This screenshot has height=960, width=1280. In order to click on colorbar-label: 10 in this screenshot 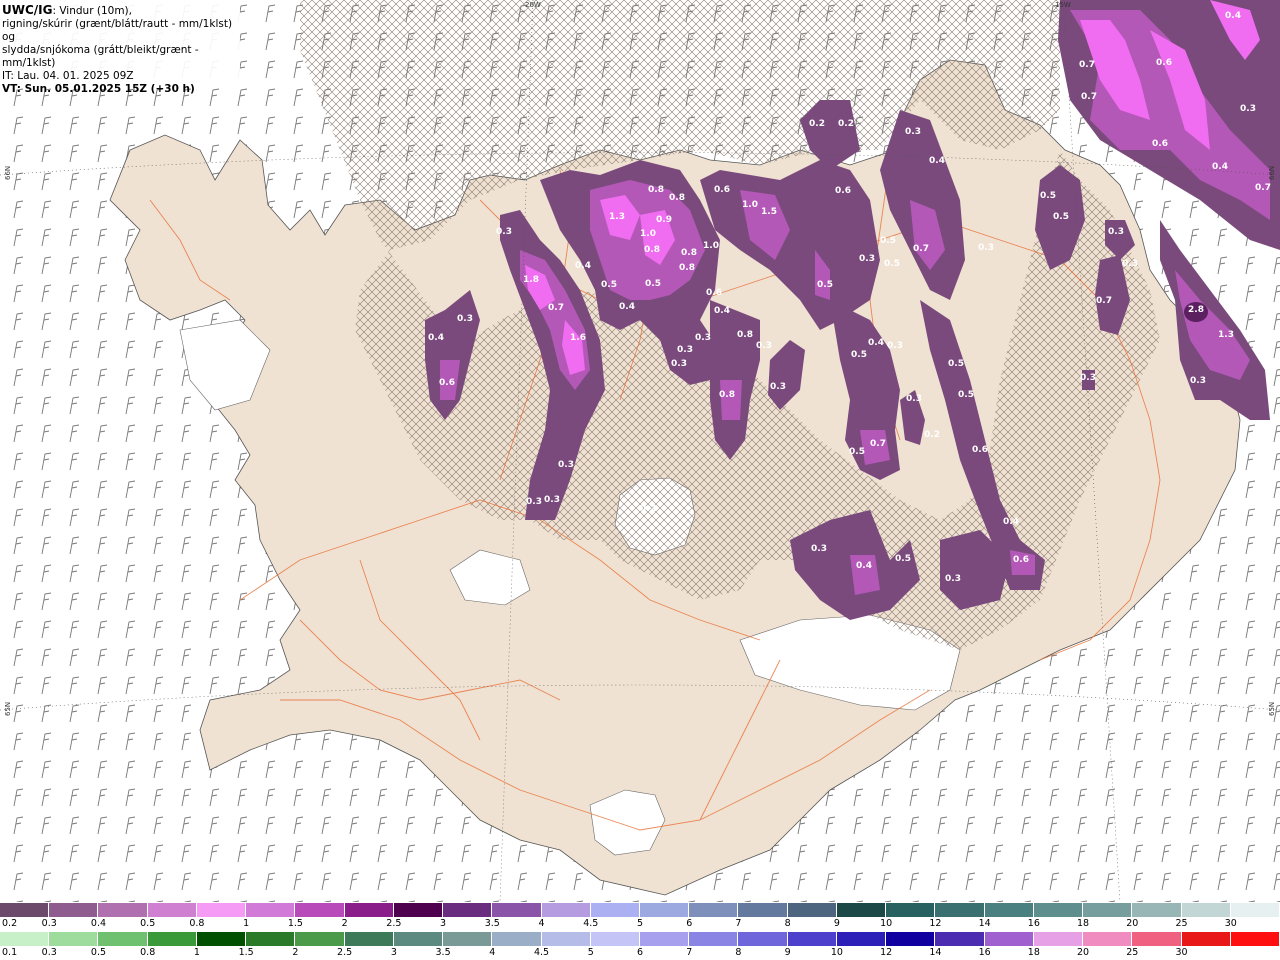, I will do `click(886, 923)`.